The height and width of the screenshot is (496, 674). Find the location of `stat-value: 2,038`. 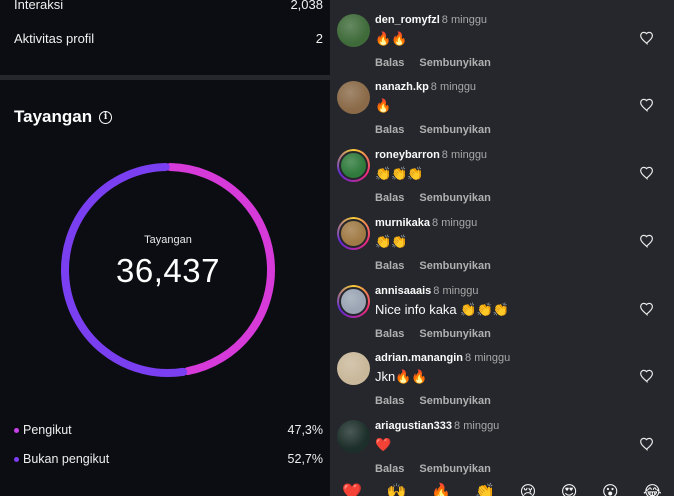

stat-value: 2,038 is located at coordinates (306, 6).